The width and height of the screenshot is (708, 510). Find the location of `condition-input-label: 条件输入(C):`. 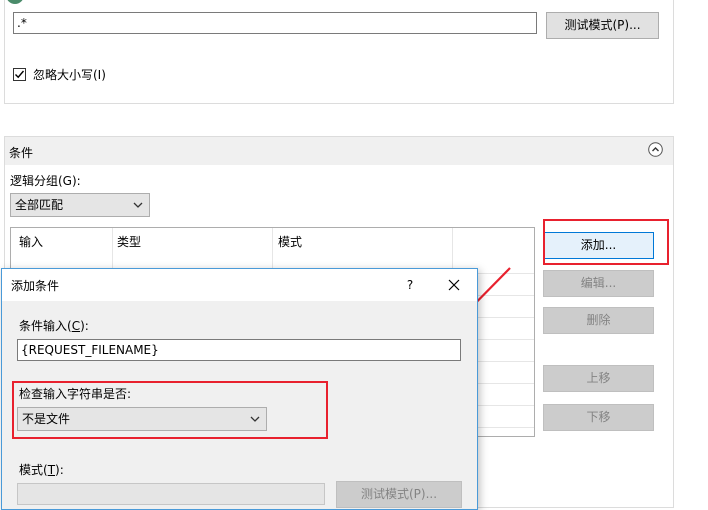

condition-input-label: 条件输入(C): is located at coordinates (54, 326).